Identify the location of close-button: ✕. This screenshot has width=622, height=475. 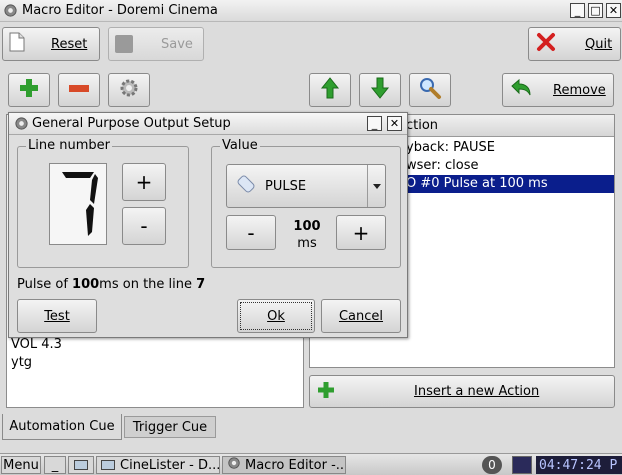
(613, 10).